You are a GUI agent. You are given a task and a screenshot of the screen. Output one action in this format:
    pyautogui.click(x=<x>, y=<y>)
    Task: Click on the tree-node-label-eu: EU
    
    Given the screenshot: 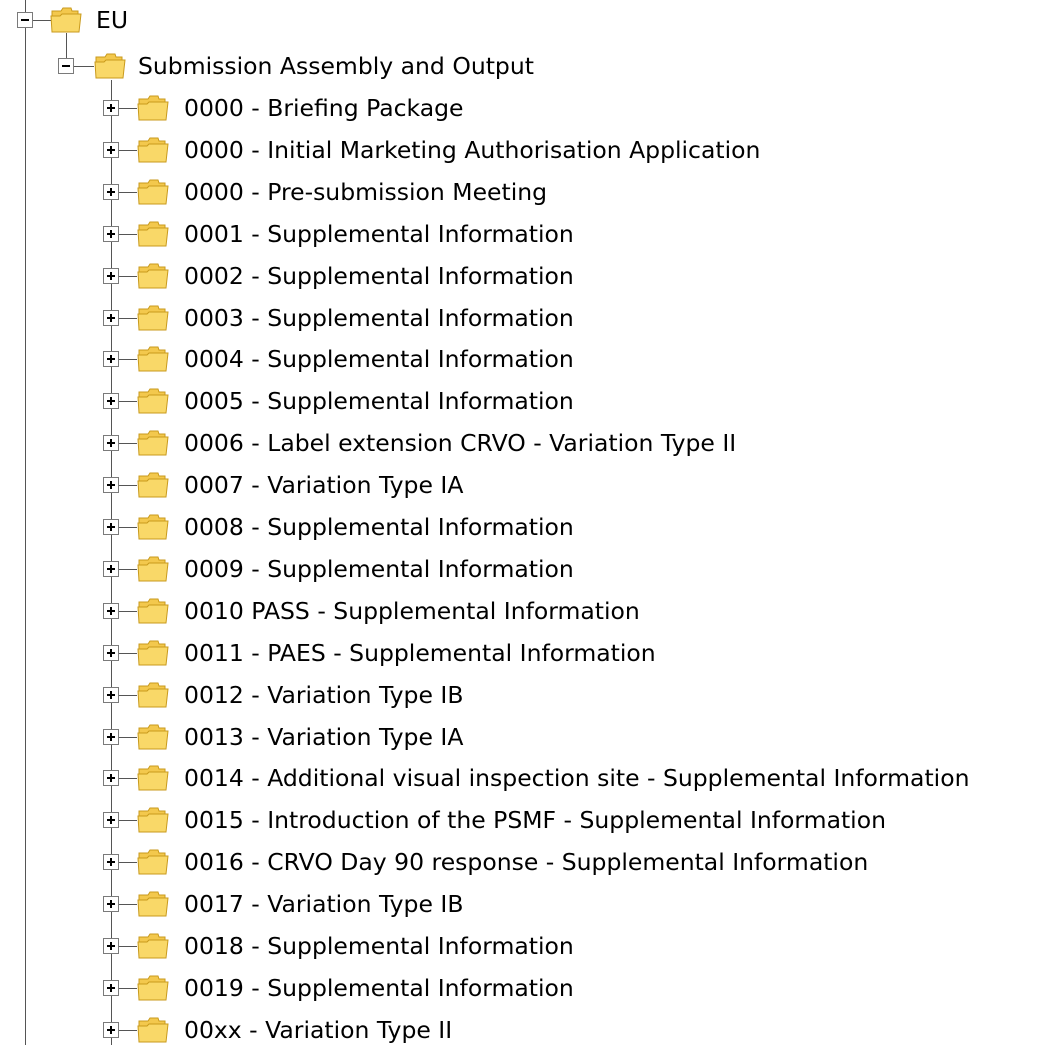 What is the action you would take?
    pyautogui.click(x=112, y=20)
    